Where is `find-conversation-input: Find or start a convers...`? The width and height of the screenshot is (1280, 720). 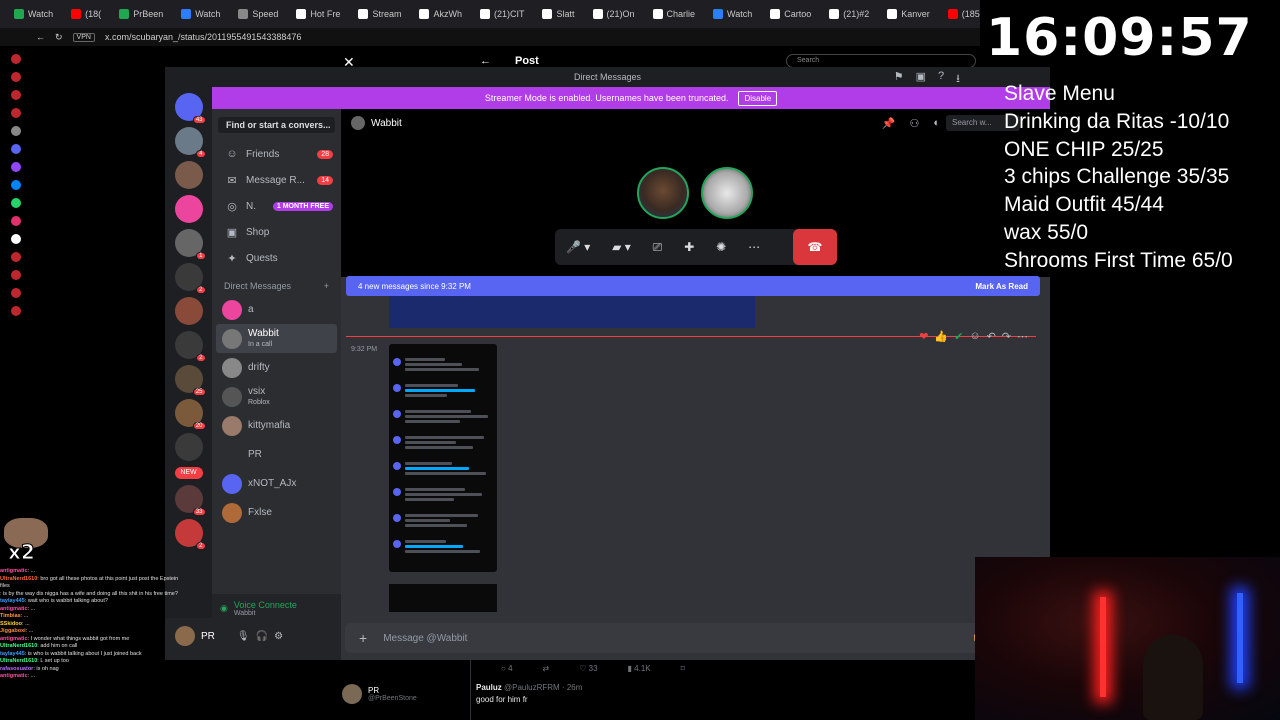
find-conversation-input: Find or start a convers... is located at coordinates (276, 125).